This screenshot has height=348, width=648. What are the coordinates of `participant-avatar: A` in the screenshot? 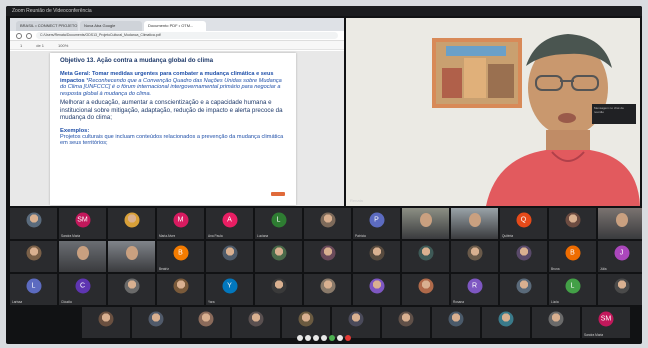 It's located at (229, 220).